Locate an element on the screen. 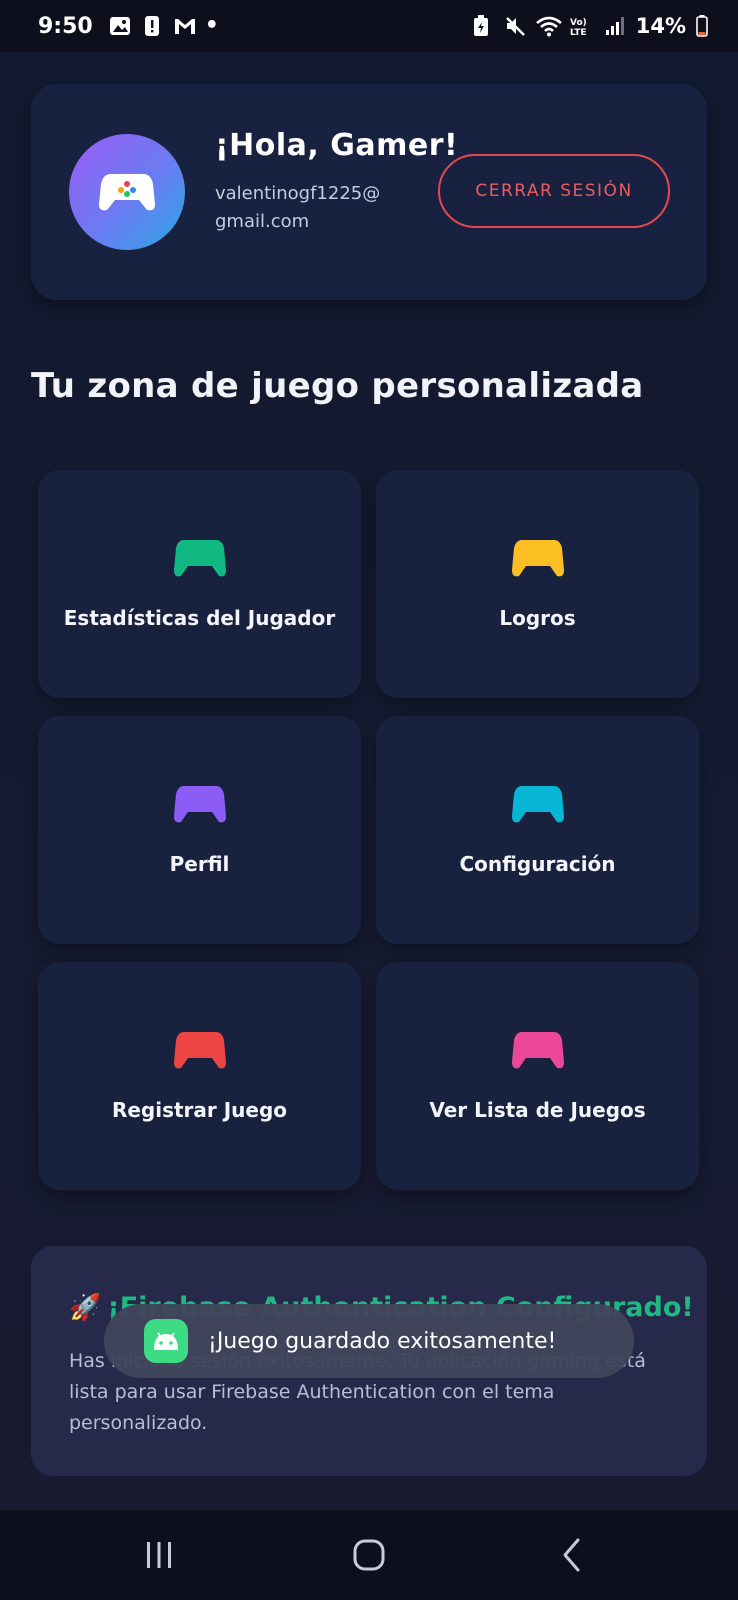 This screenshot has width=738, height=1600. tile-achievements: Logros is located at coordinates (537, 584).